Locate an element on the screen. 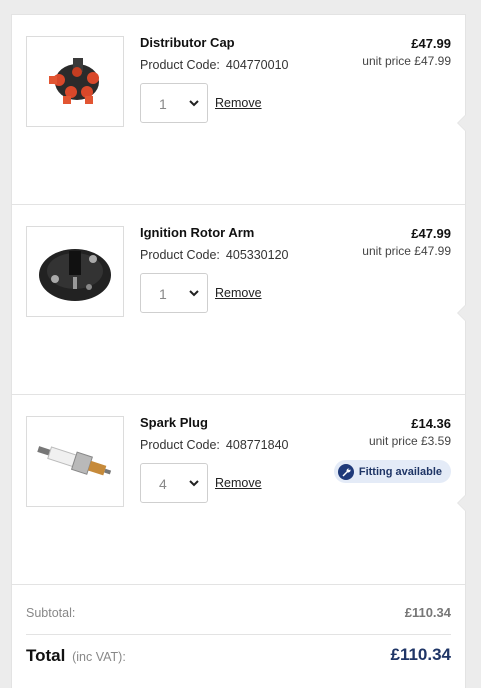  product-code: Product Code: 404770010 is located at coordinates (214, 65).